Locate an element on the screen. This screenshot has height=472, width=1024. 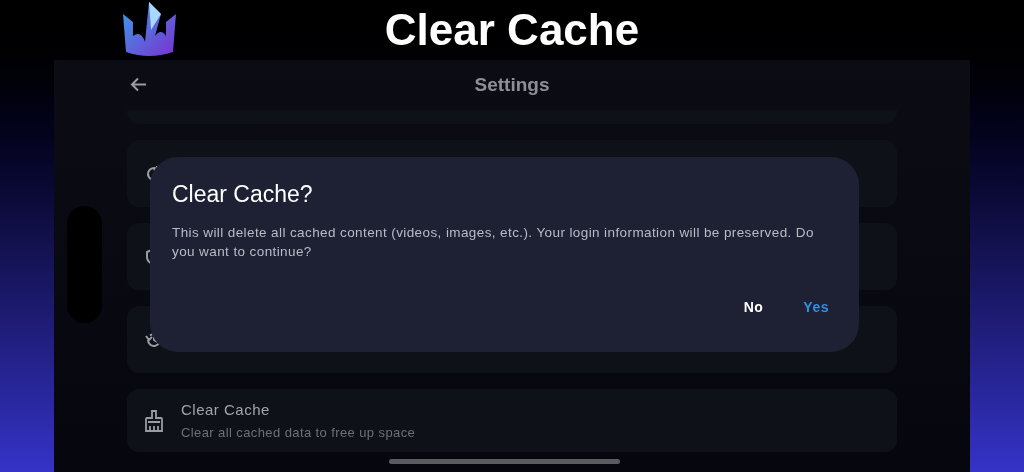
banner-title: Clear Cache is located at coordinates (512, 30).